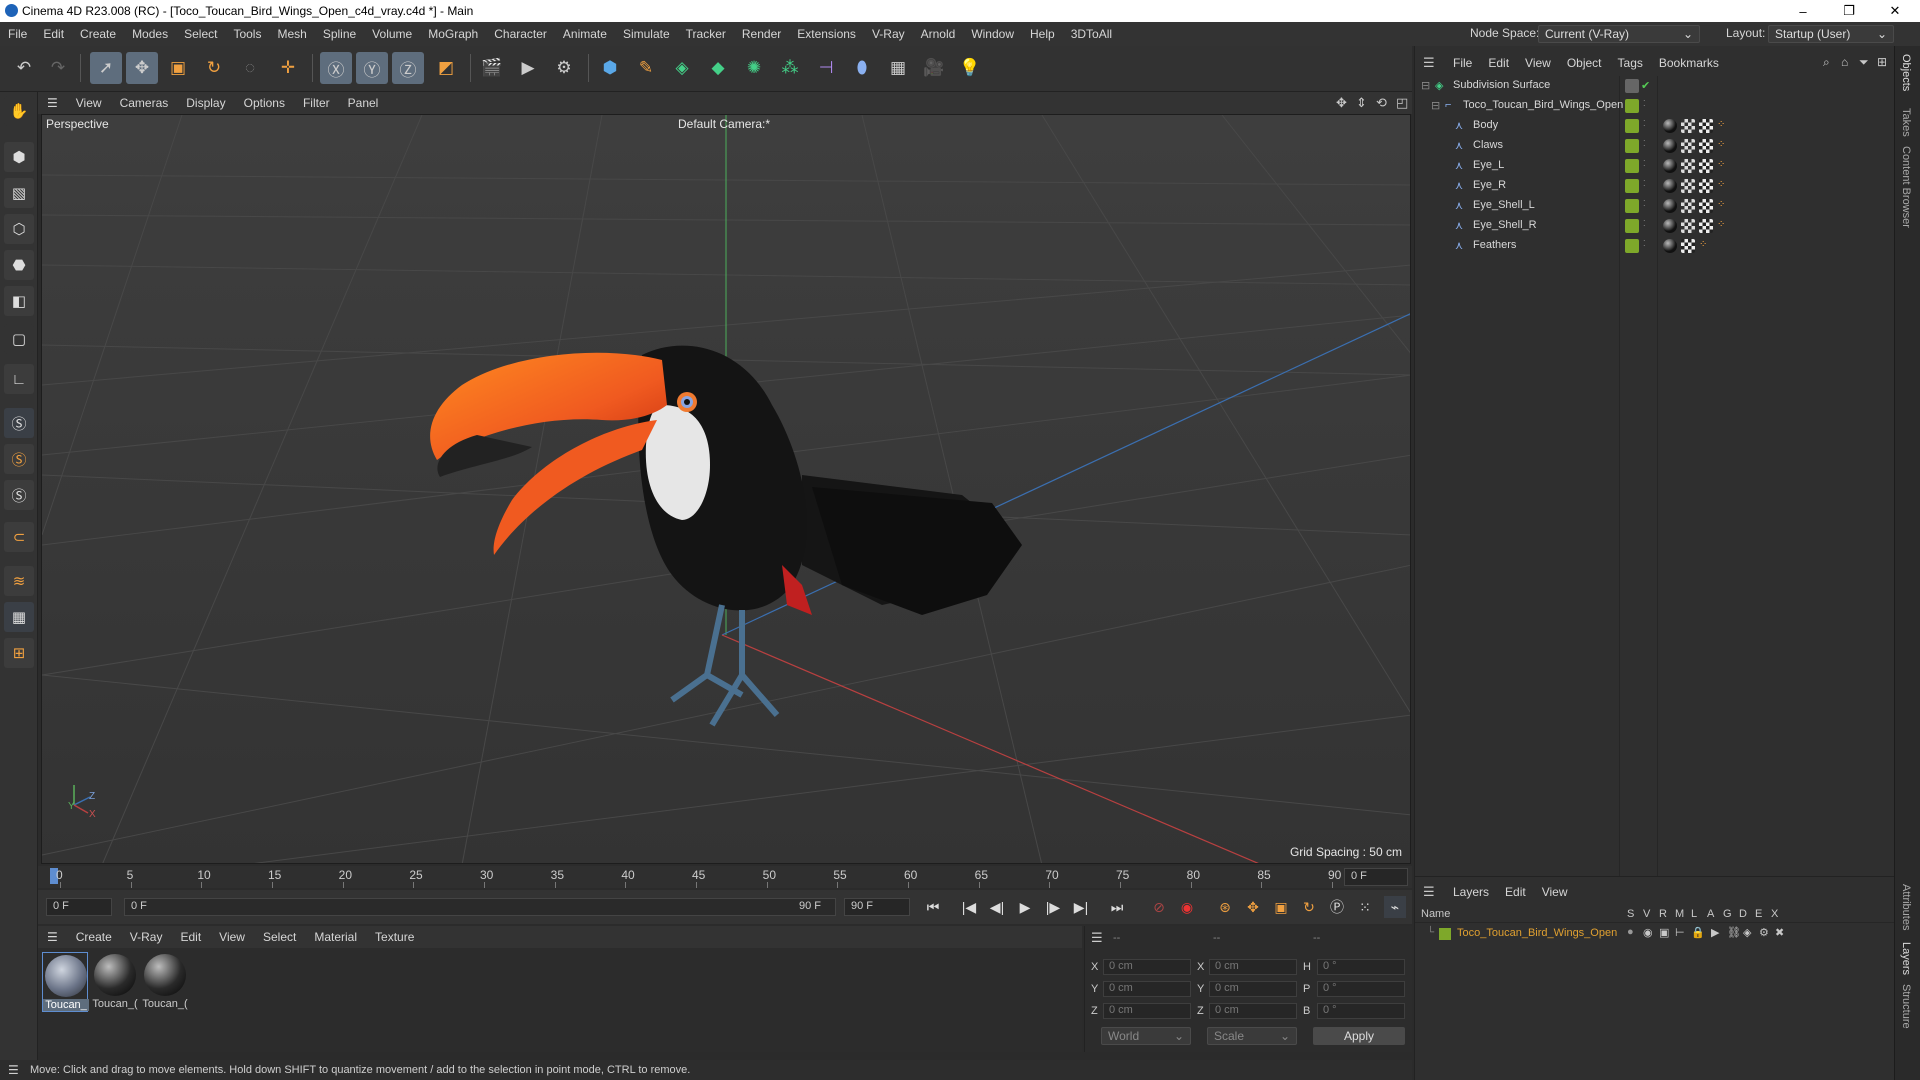 This screenshot has height=1080, width=1920. What do you see at coordinates (19, 301) in the screenshot?
I see `polygons-mode-icon: ◧` at bounding box center [19, 301].